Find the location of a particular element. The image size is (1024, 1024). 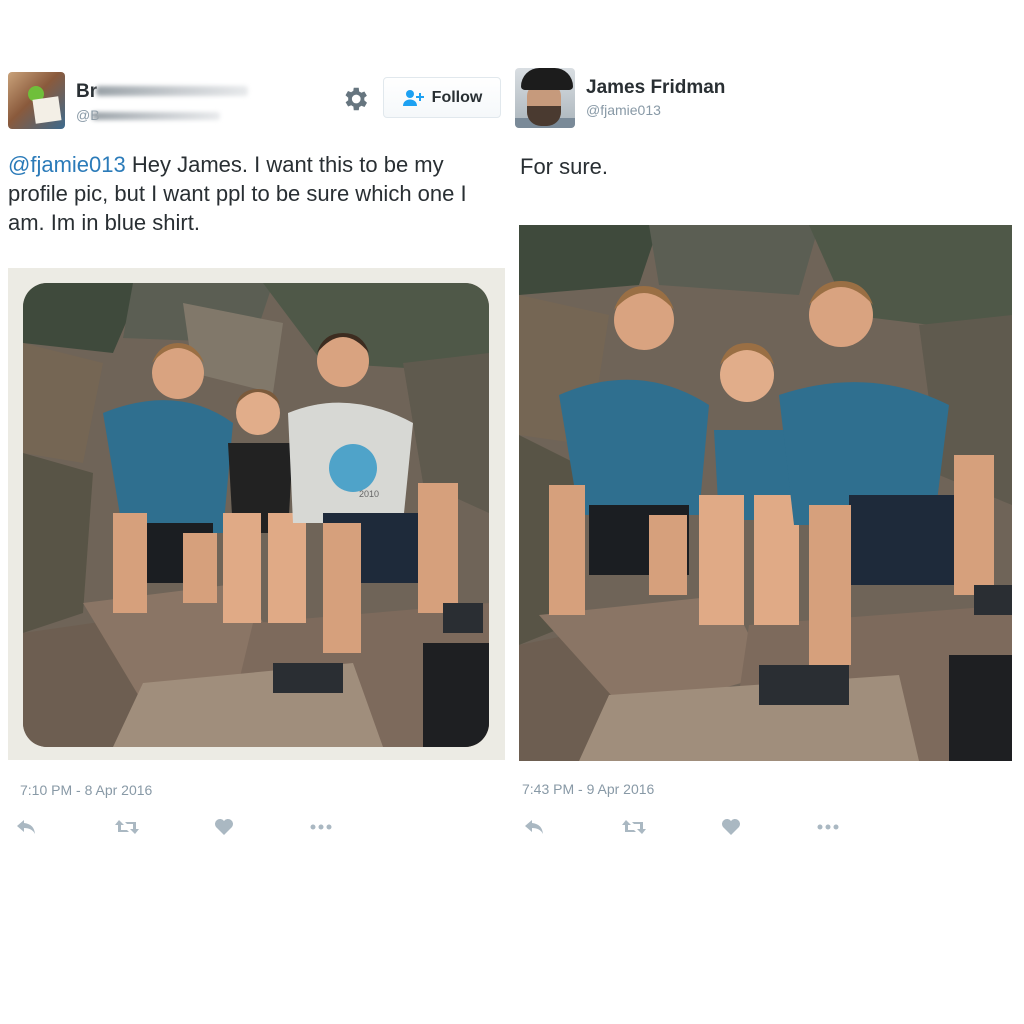

shirt-year-text: 2010 is located at coordinates (369, 494).